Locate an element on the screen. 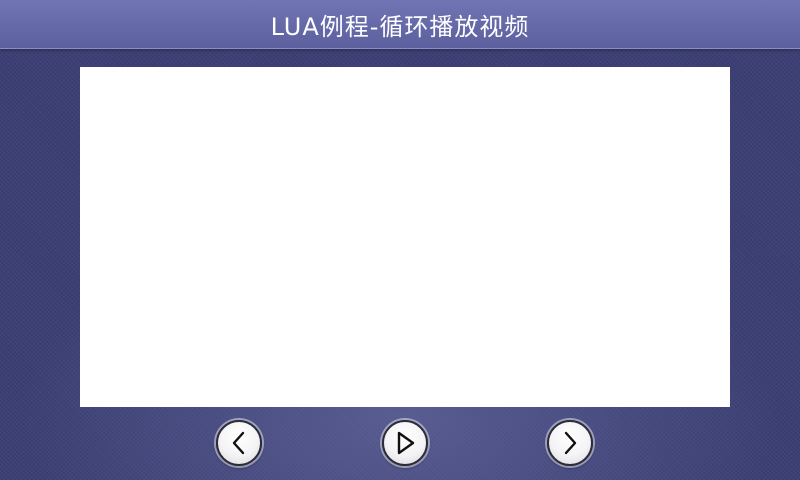 This screenshot has width=800, height=480. next-button is located at coordinates (570, 443).